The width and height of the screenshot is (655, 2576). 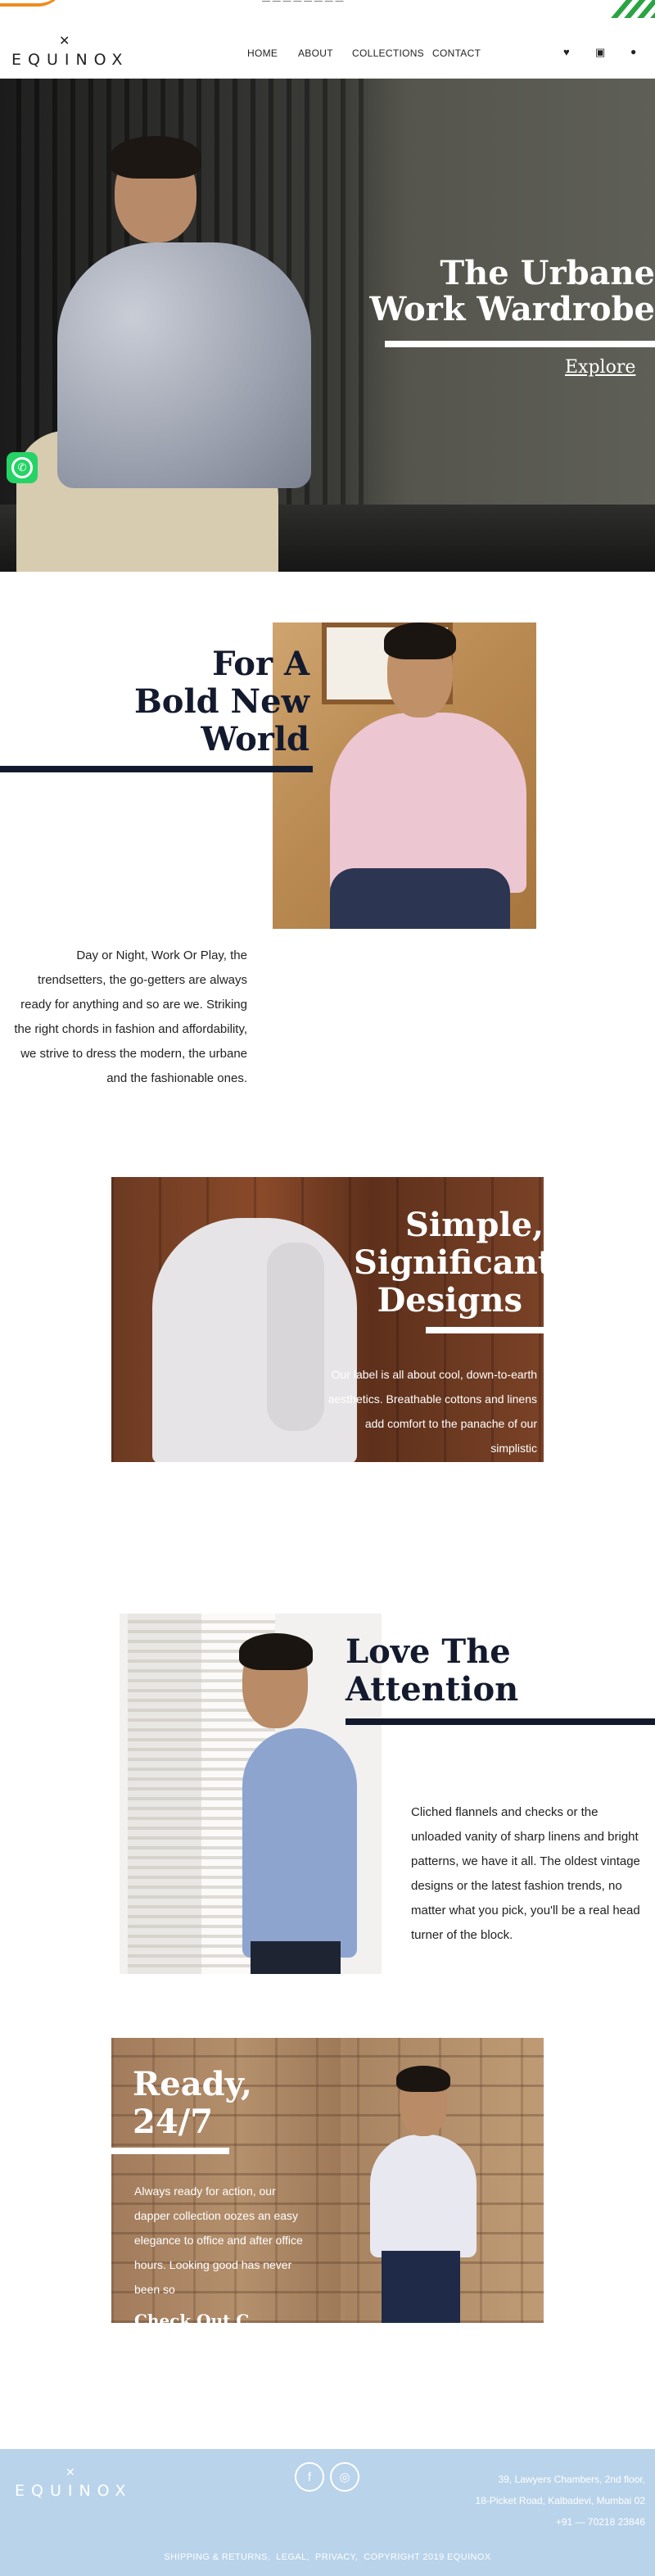 What do you see at coordinates (535, 2522) in the screenshot?
I see `footer-phone: +91 — 70218 23846` at bounding box center [535, 2522].